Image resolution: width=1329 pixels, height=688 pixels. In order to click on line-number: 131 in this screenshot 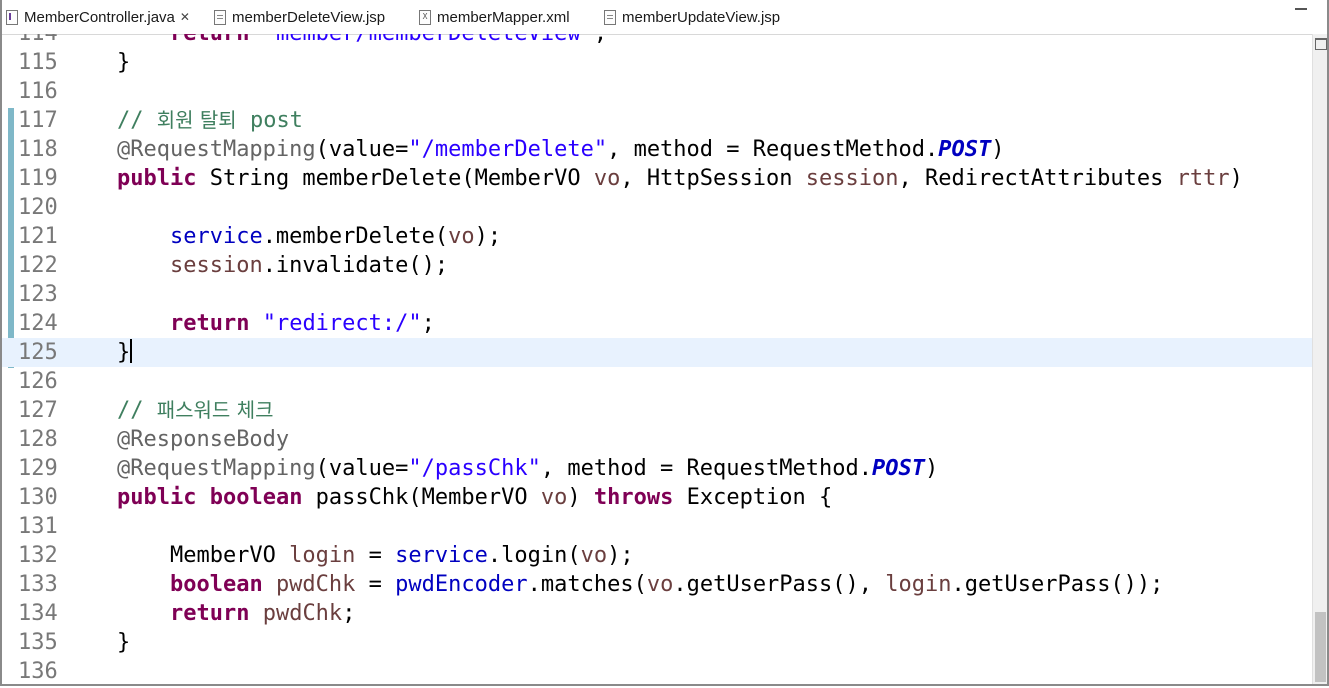, I will do `click(38, 526)`.